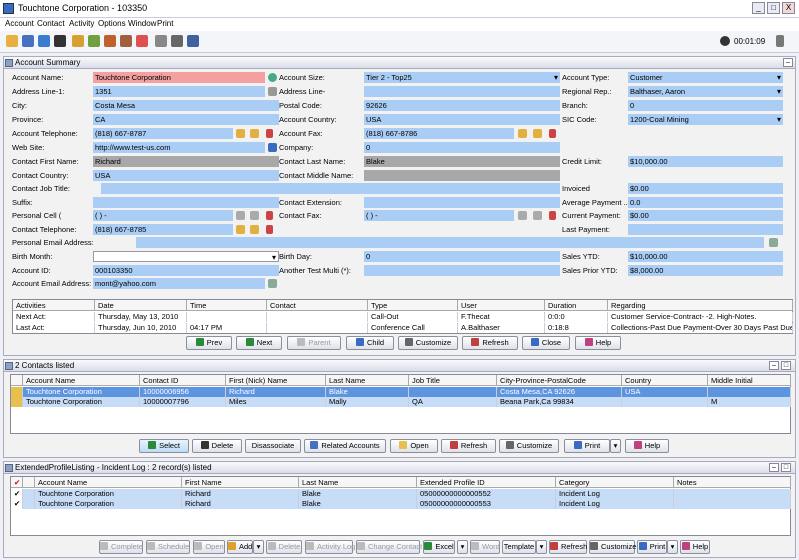  Describe the element at coordinates (705, 77) in the screenshot. I see `account-type-select: Customer` at that location.